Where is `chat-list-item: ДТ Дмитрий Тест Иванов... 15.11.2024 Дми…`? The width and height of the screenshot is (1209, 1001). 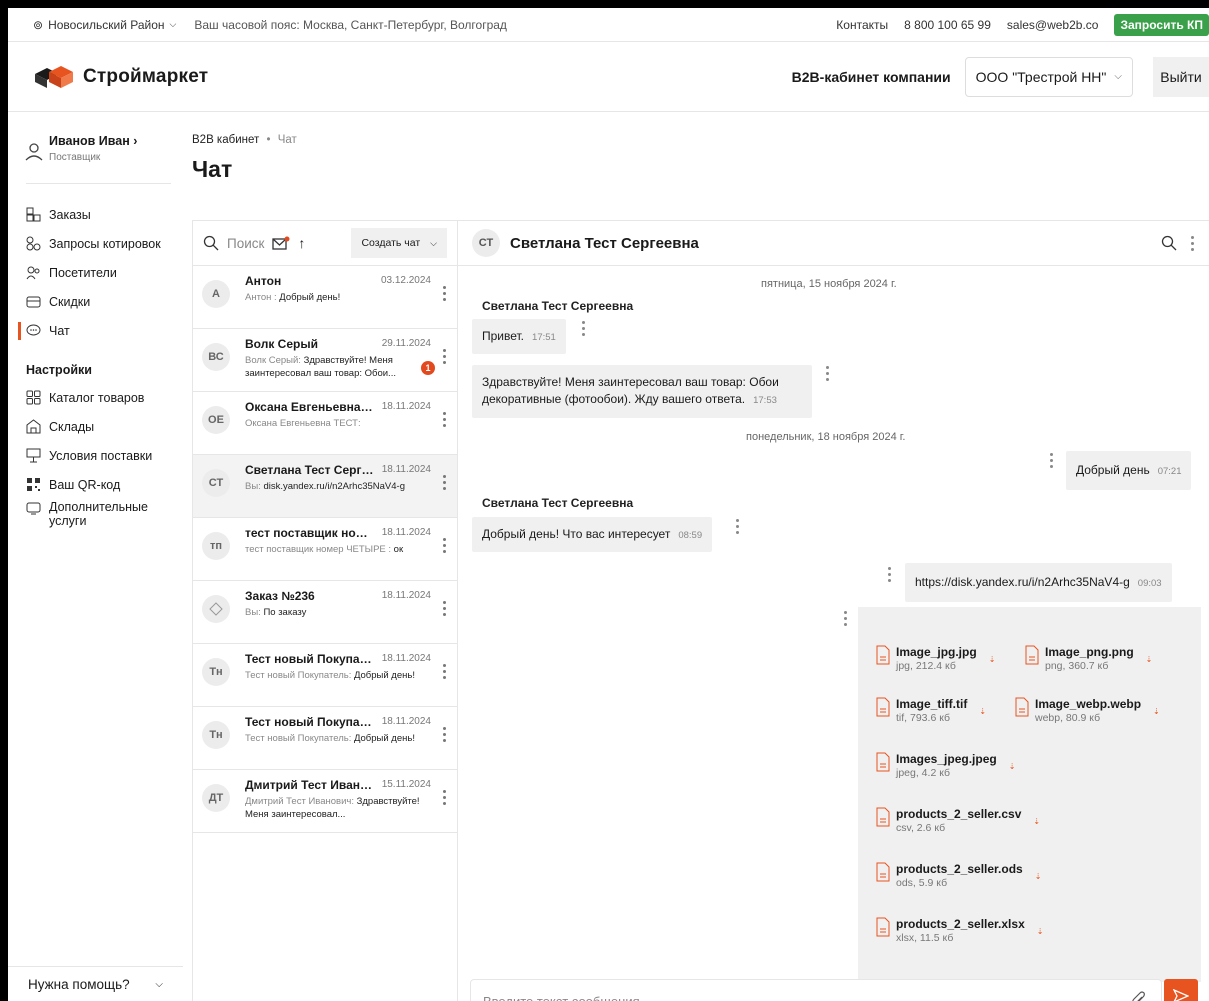 chat-list-item: ДТ Дмитрий Тест Иванов... 15.11.2024 Дми… is located at coordinates (325, 801).